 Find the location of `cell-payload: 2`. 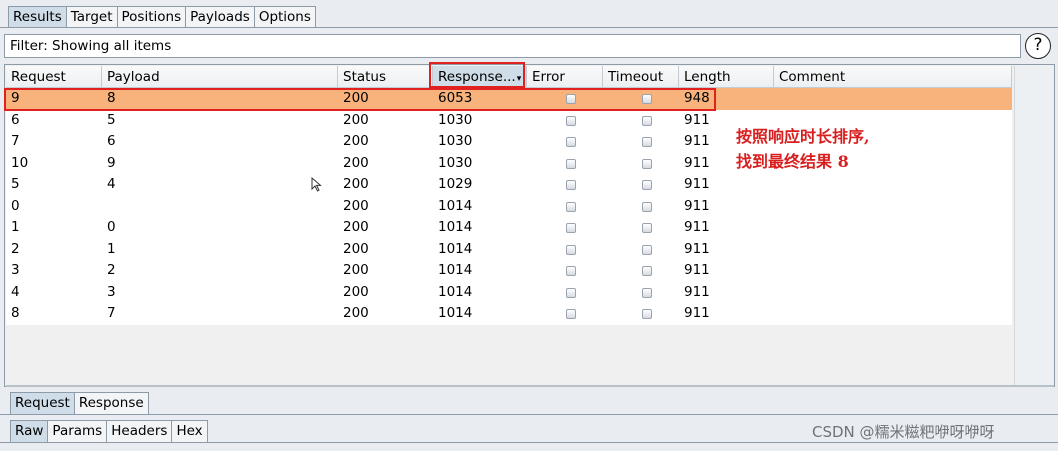

cell-payload: 2 is located at coordinates (111, 270).